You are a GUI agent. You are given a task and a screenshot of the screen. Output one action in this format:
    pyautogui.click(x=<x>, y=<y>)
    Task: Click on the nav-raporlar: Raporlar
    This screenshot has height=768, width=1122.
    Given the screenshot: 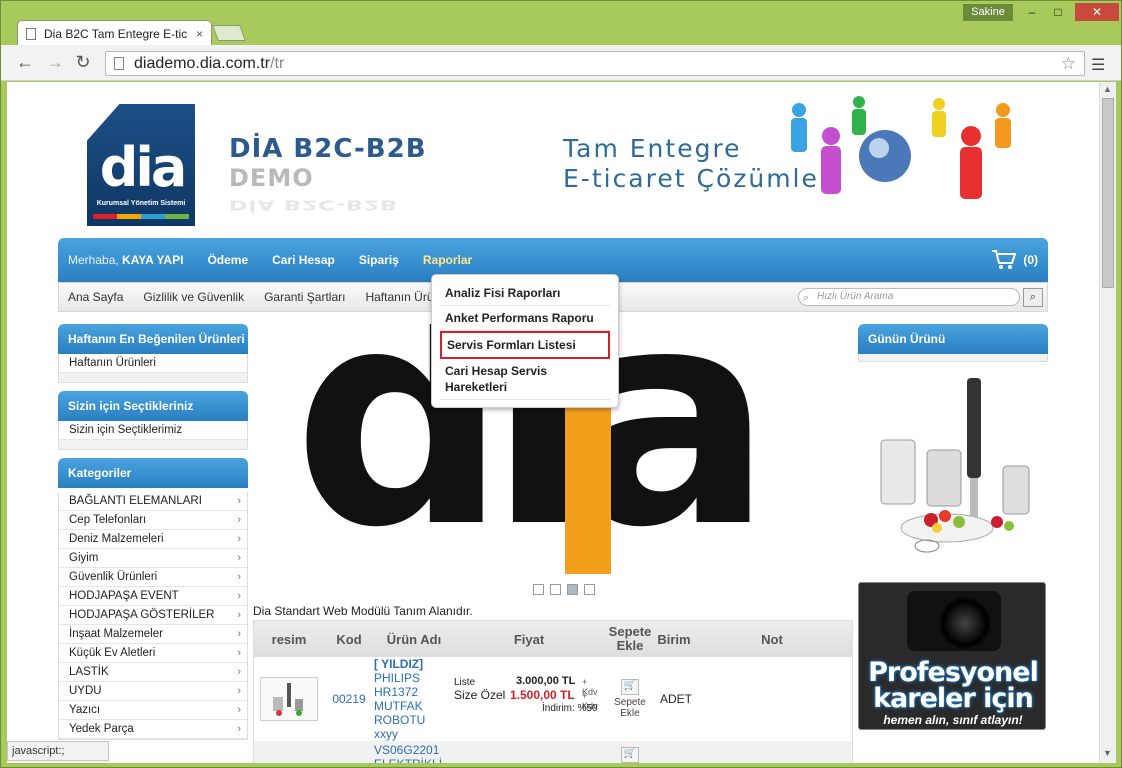 What is the action you would take?
    pyautogui.click(x=447, y=260)
    